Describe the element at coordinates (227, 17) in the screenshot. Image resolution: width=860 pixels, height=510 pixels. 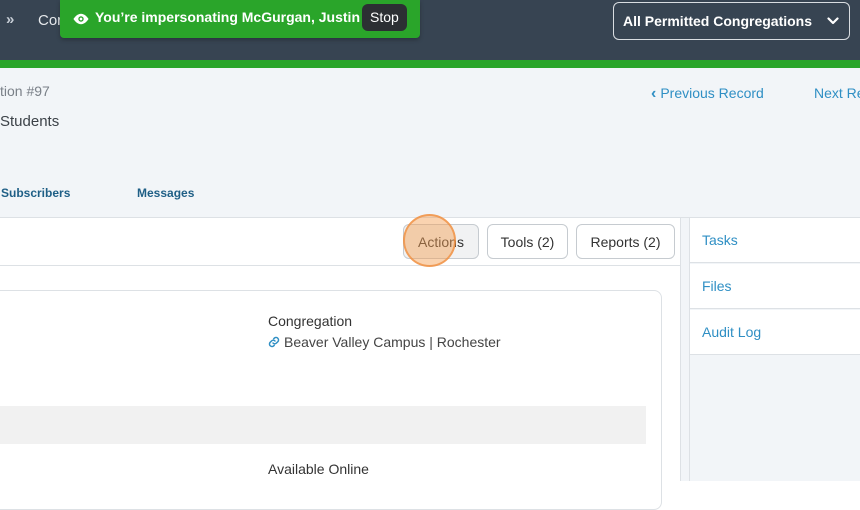
I see `impersonation-text: You’re impersonating McGurgan, Justin` at that location.